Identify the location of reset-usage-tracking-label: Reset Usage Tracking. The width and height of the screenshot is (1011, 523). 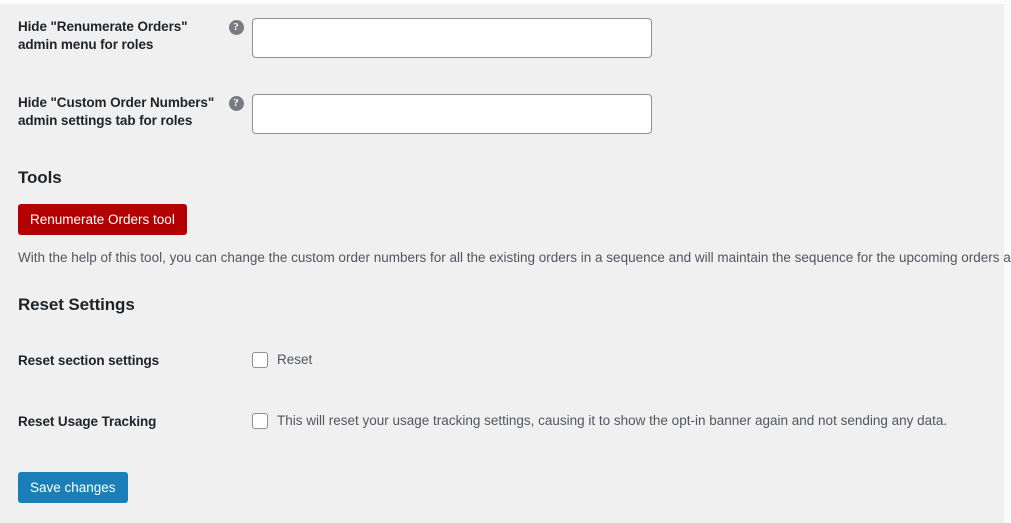
(87, 421).